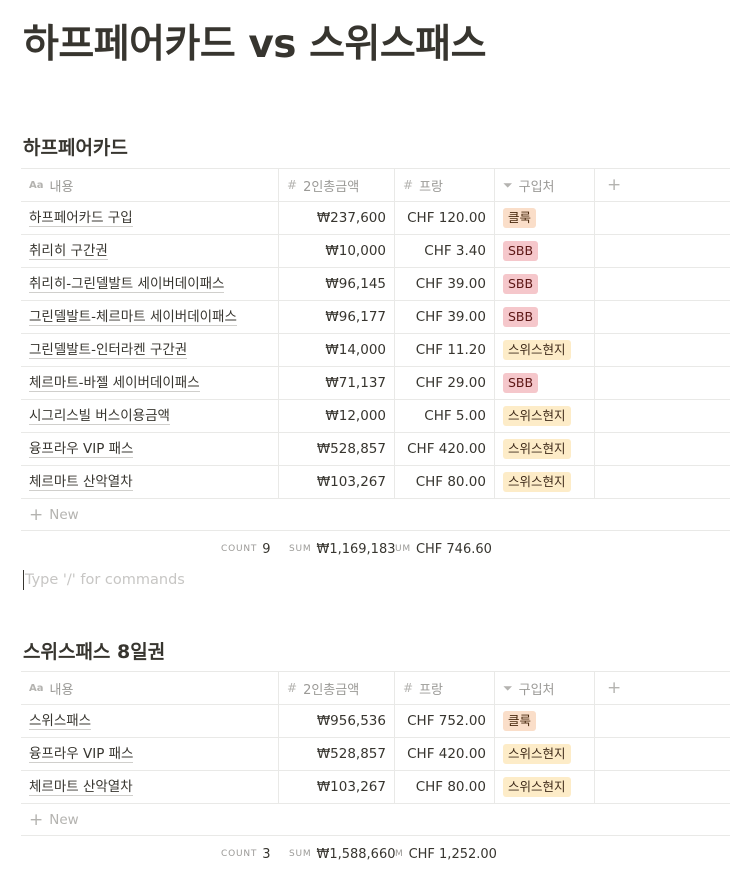  Describe the element at coordinates (337, 721) in the screenshot. I see `cell-amount: ₩956,536` at that location.